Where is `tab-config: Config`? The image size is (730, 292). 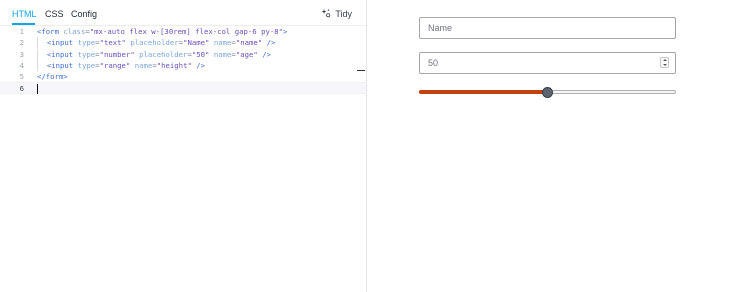
tab-config: Config is located at coordinates (84, 14).